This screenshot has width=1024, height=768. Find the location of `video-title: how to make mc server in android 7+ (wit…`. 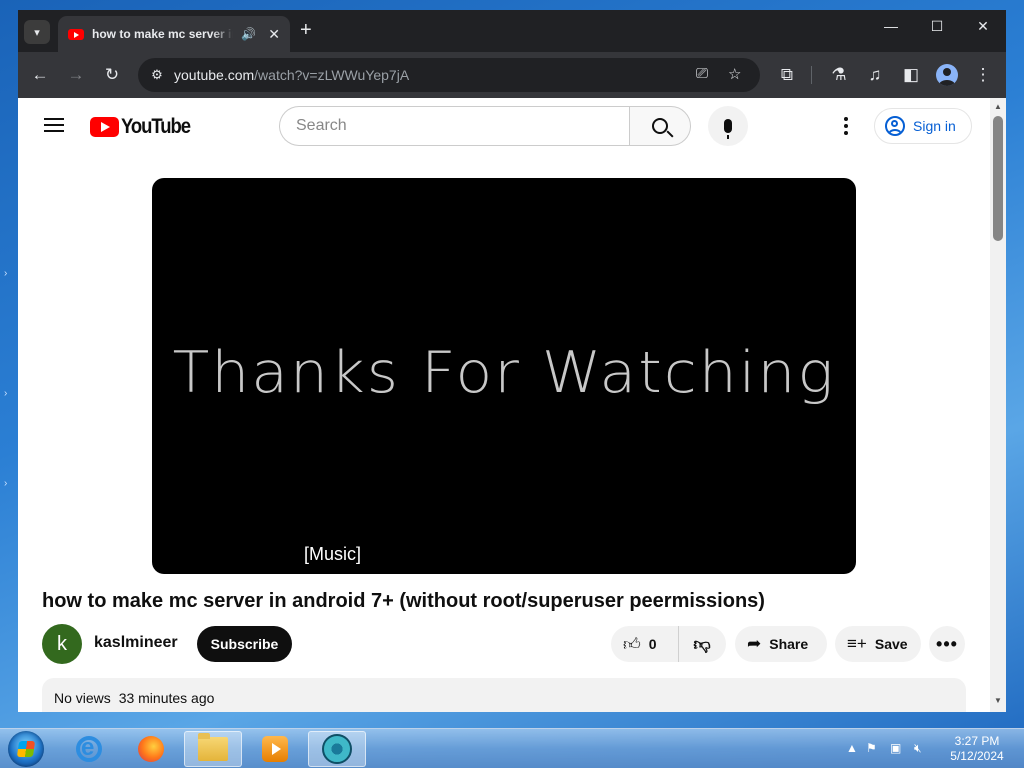

video-title: how to make mc server in android 7+ (wit… is located at coordinates (403, 601).